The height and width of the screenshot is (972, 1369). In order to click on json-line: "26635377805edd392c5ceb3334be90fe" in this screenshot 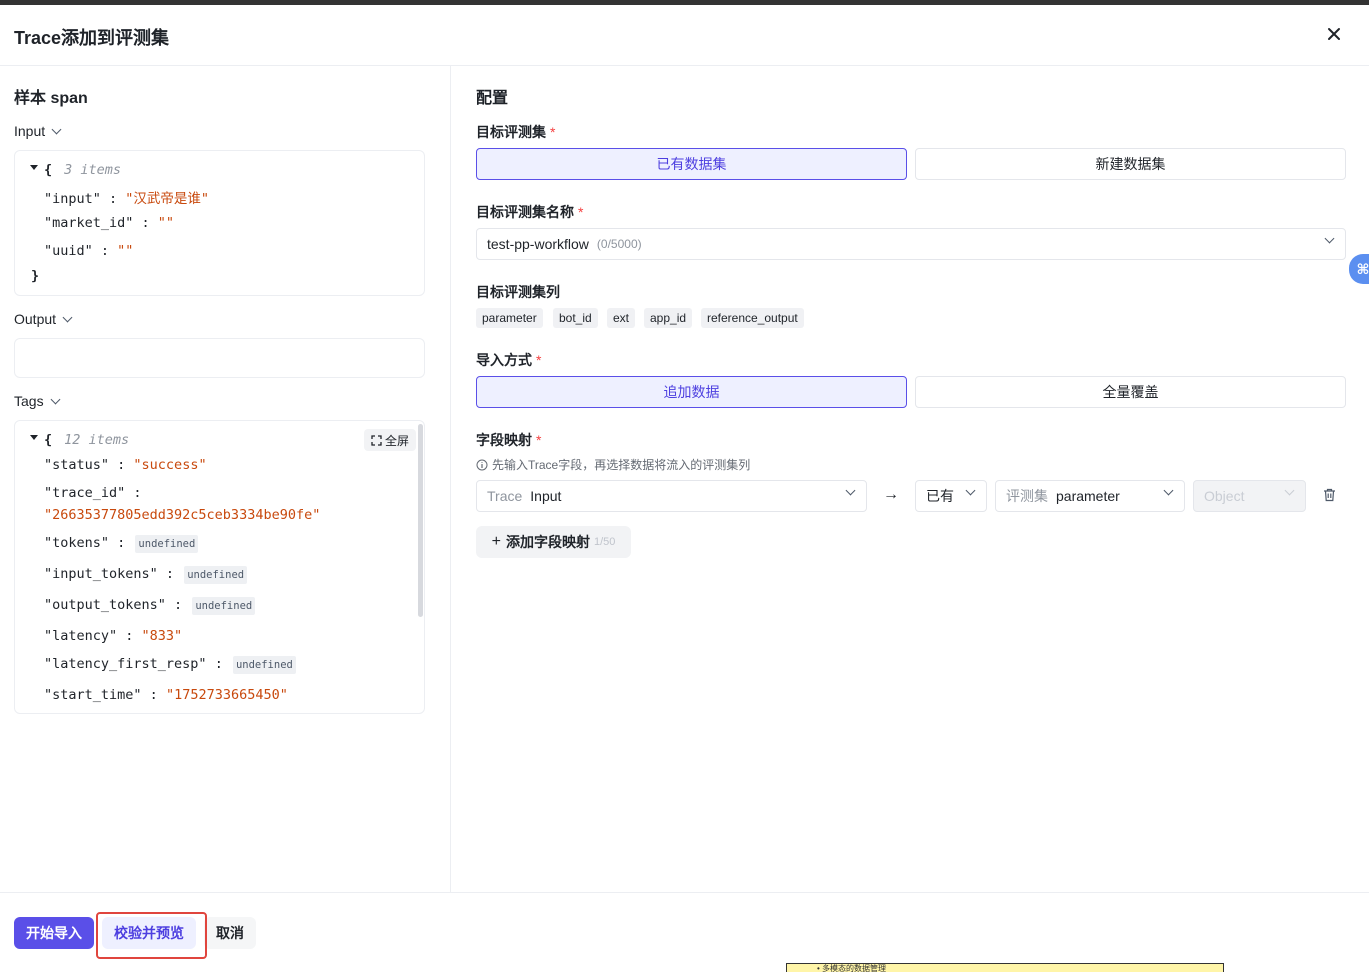, I will do `click(182, 515)`.